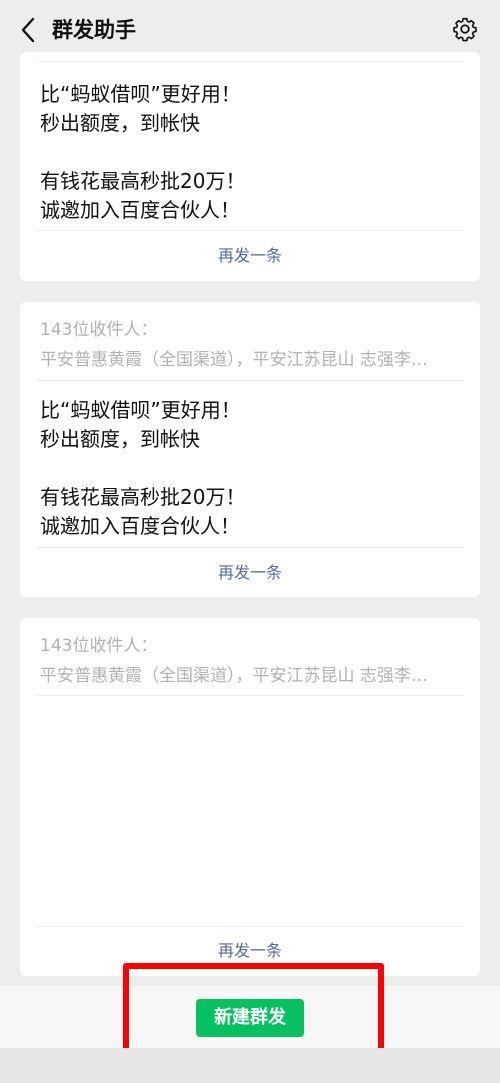 The width and height of the screenshot is (500, 1083). What do you see at coordinates (250, 1018) in the screenshot?
I see `new-broadcast-button: 新建群发` at bounding box center [250, 1018].